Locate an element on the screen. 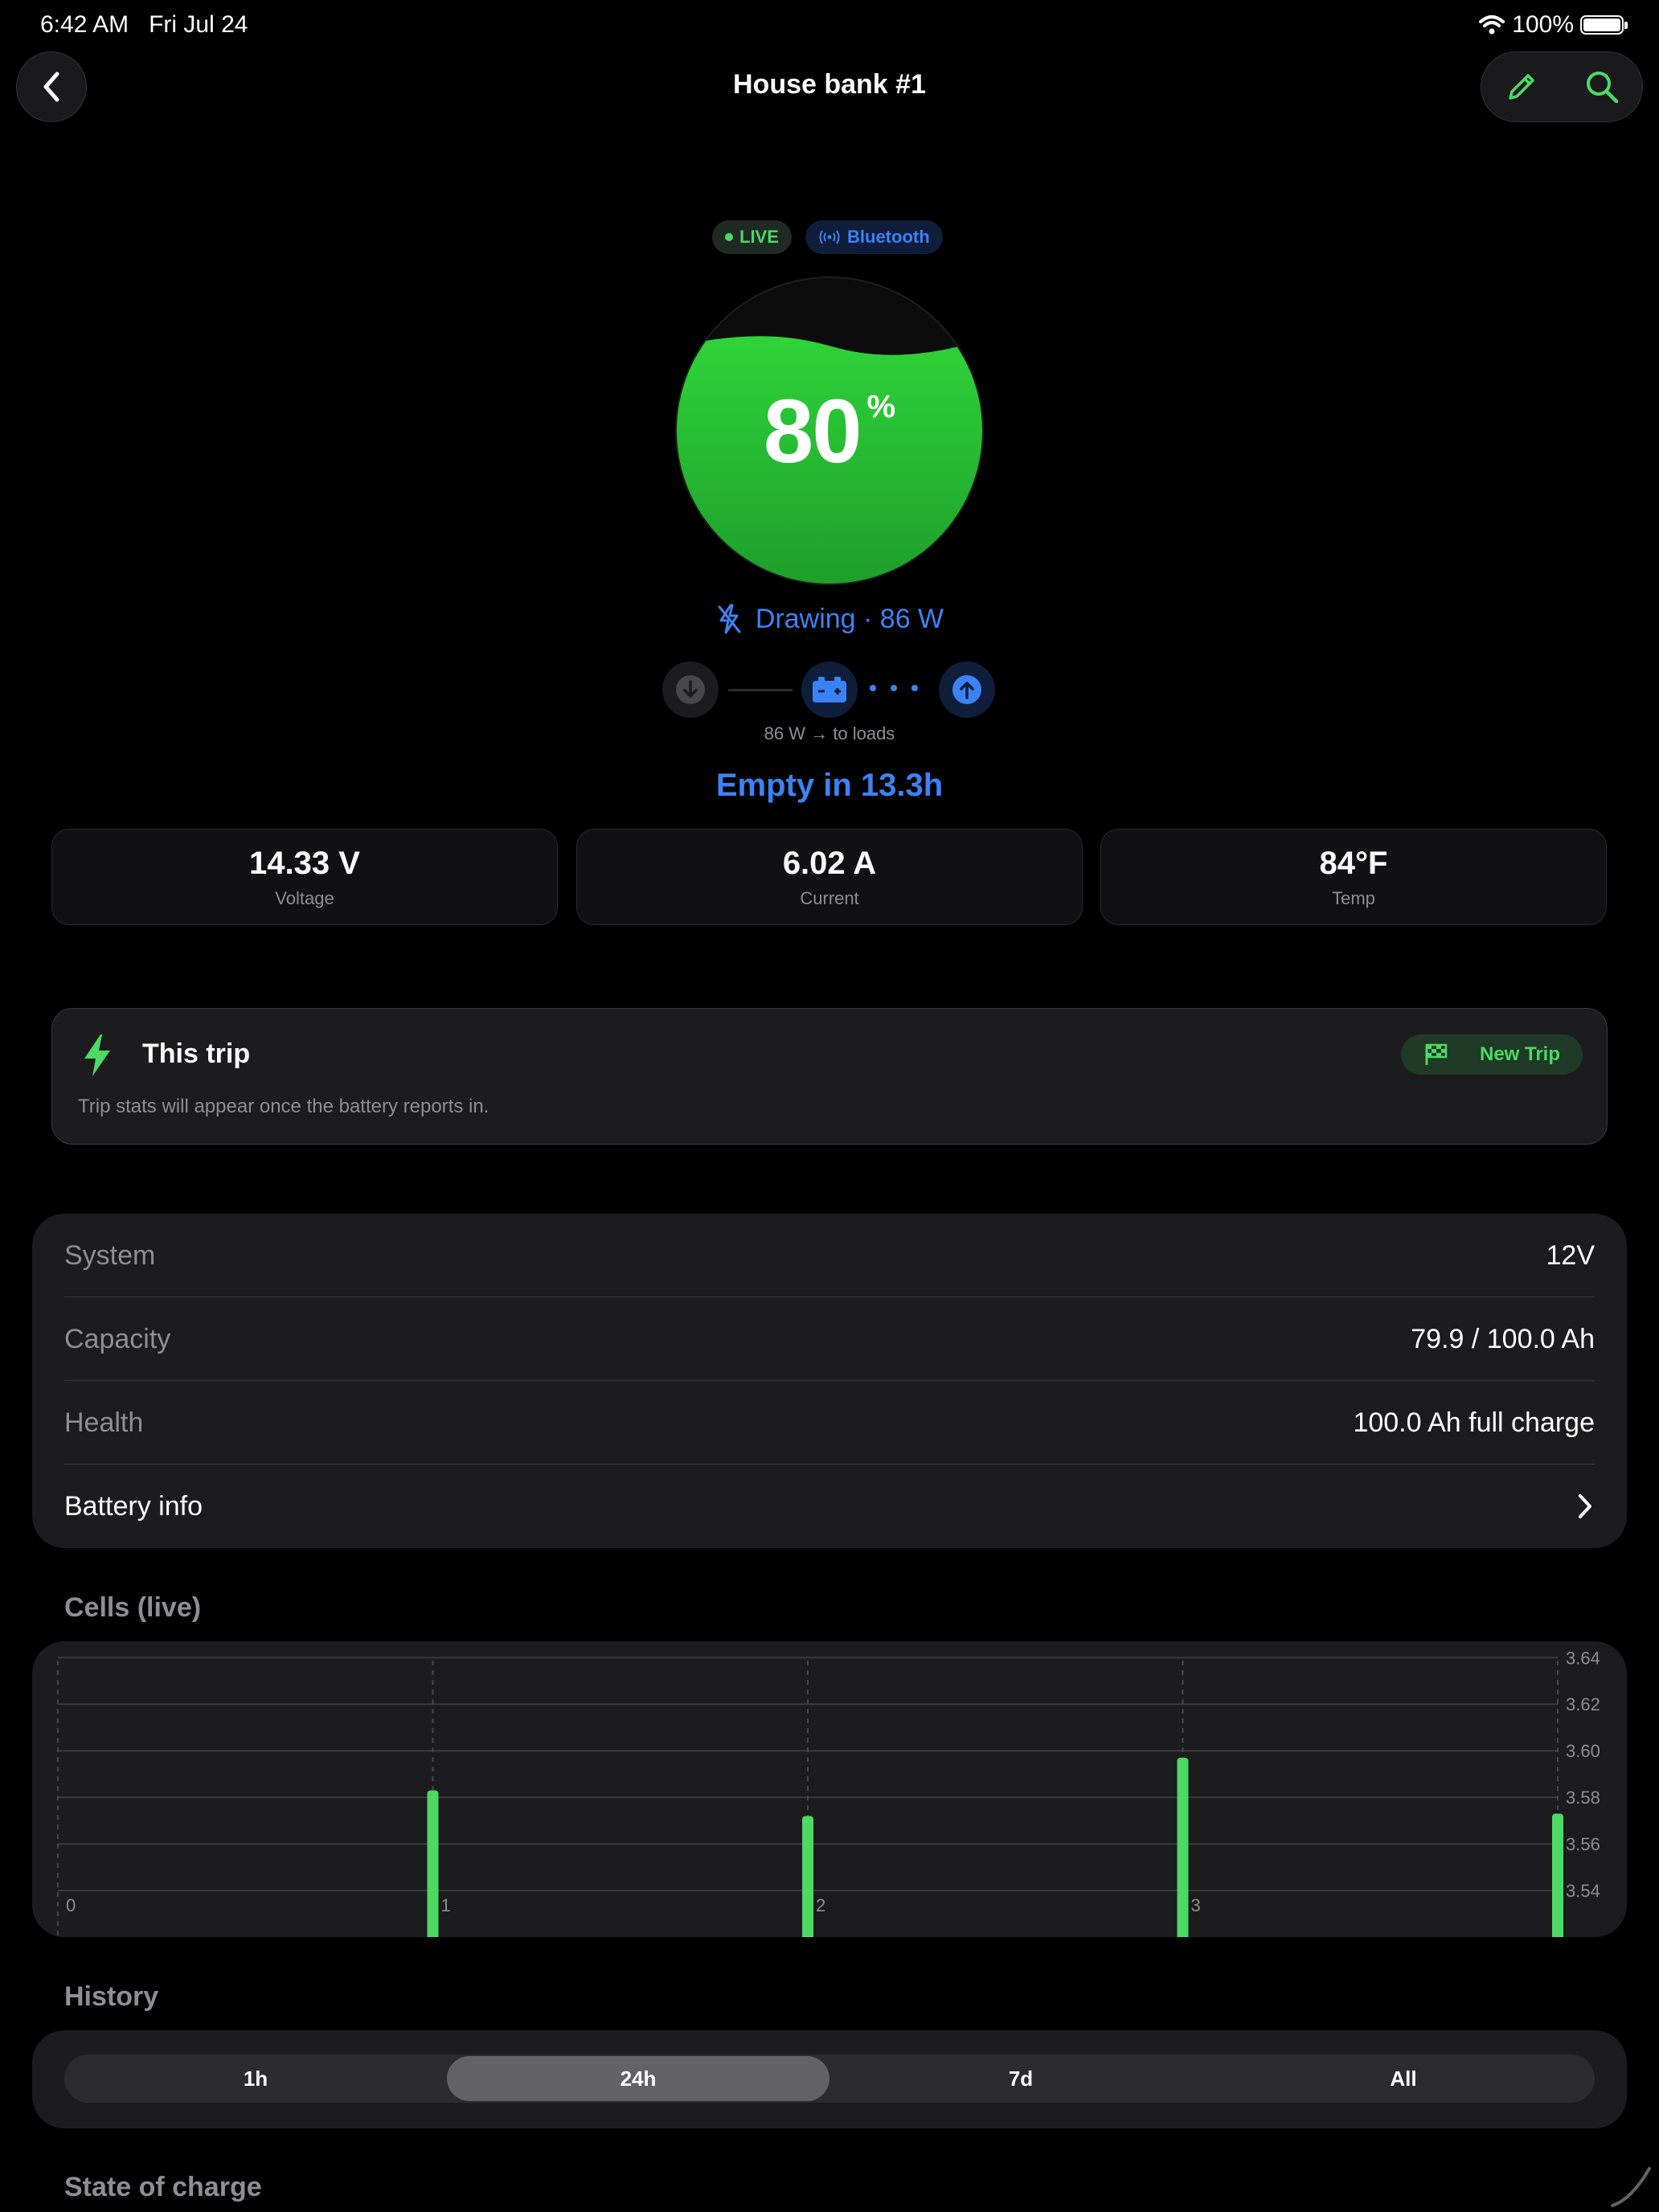  stat-value: 84°F is located at coordinates (1353, 864).